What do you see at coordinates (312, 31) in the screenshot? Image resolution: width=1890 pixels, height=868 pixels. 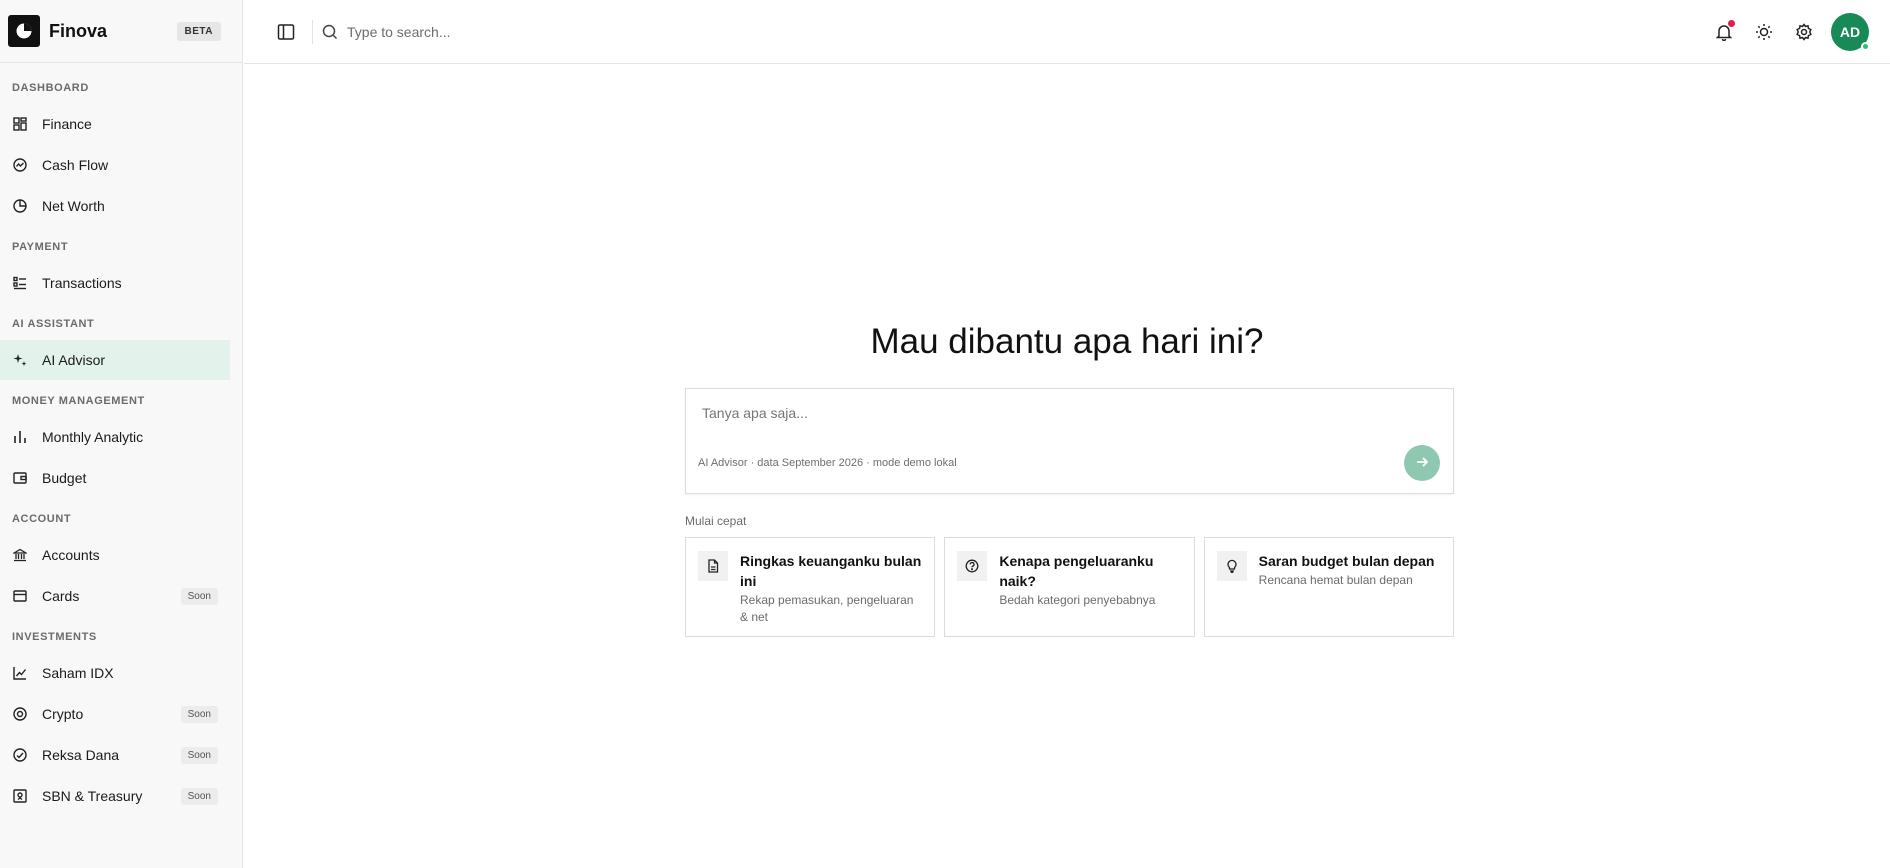 I see `divider` at bounding box center [312, 31].